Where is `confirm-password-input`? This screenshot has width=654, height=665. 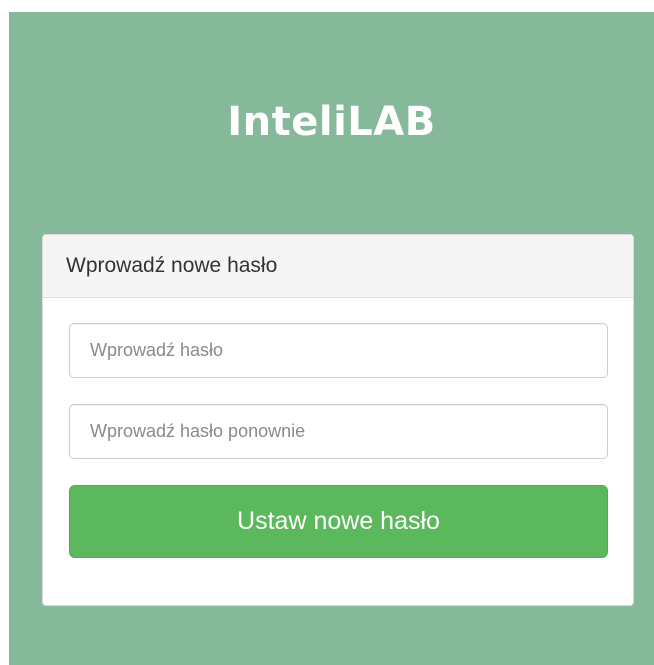
confirm-password-input is located at coordinates (338, 431).